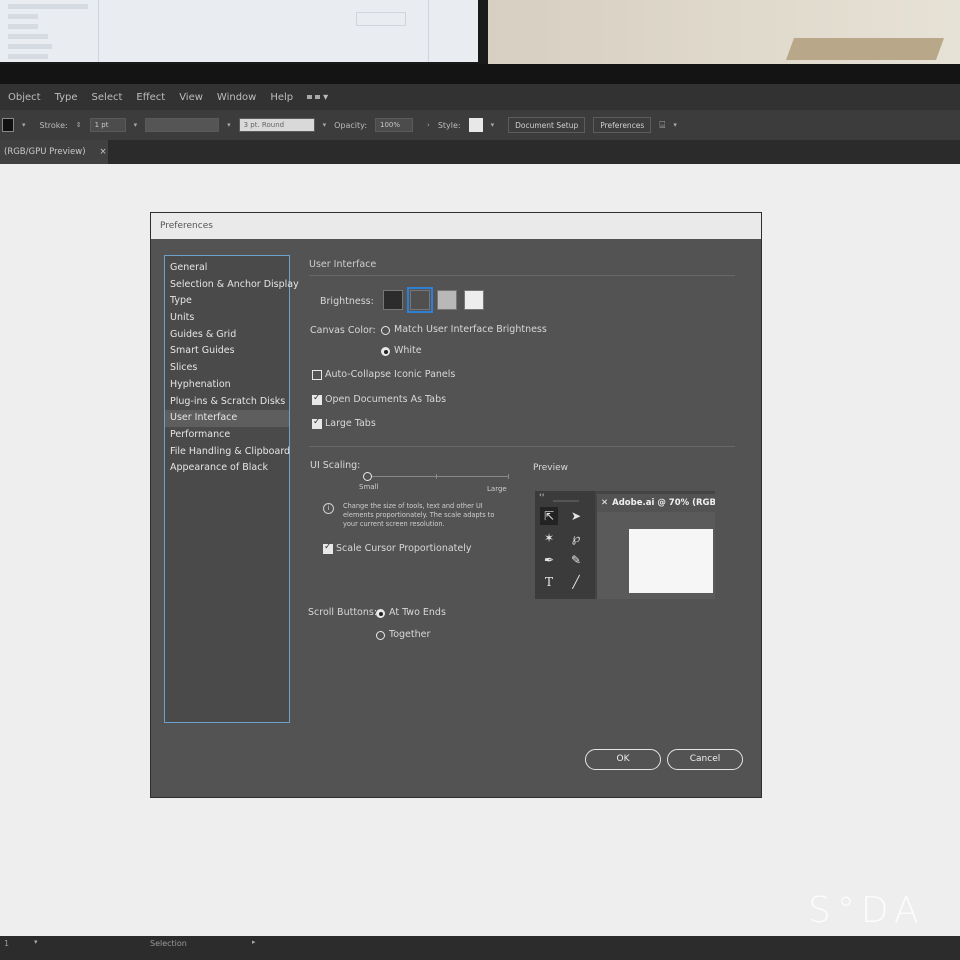  I want to click on brightness-darkest-swatch, so click(393, 300).